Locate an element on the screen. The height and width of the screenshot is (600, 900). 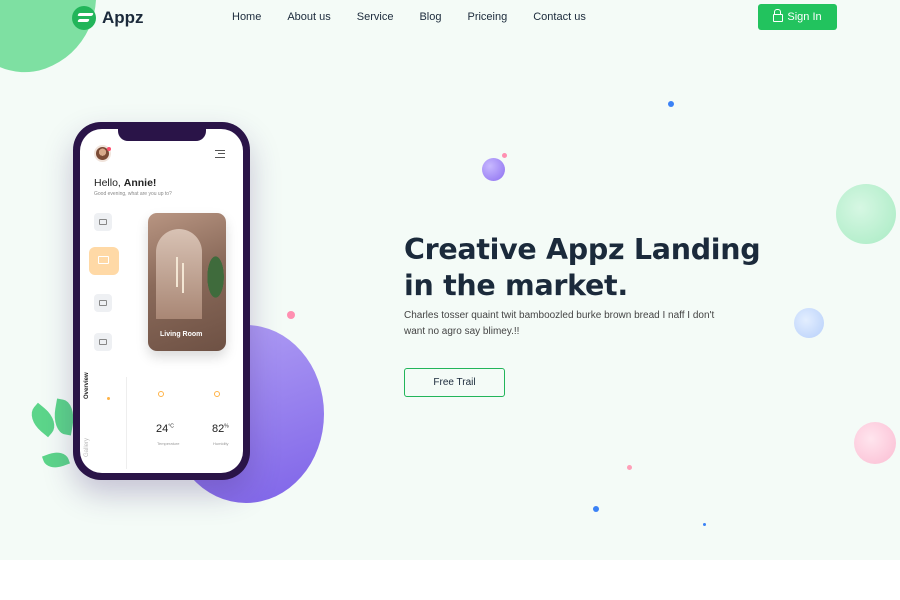
sign-in-button: Sign In is located at coordinates (797, 17).